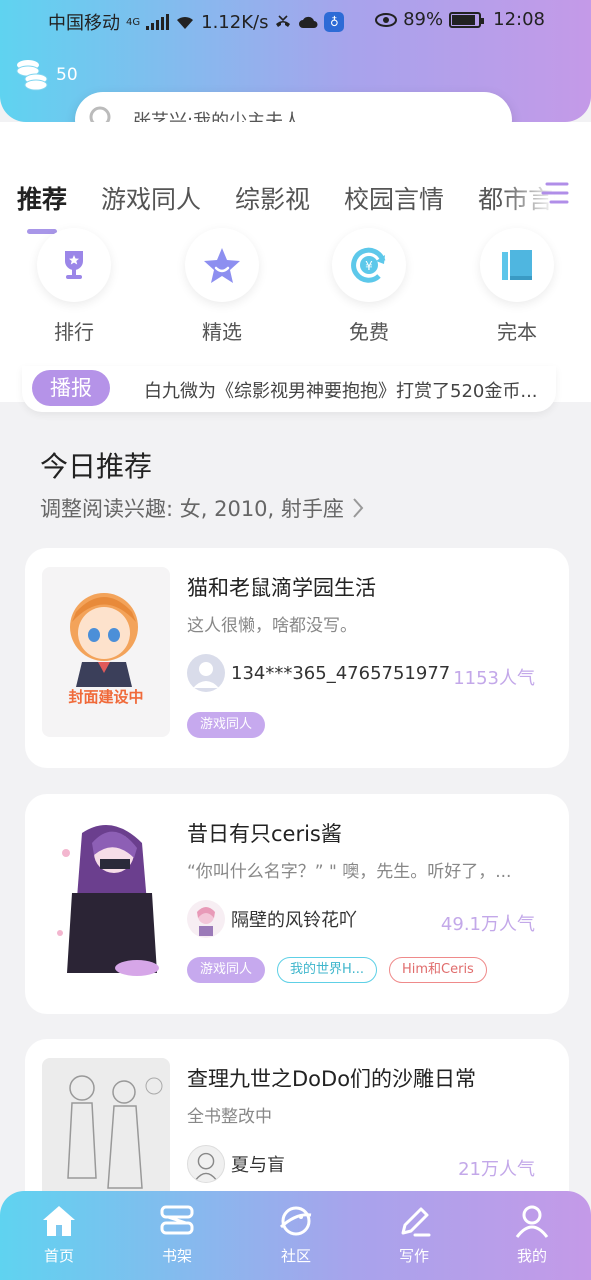  What do you see at coordinates (272, 198) in the screenshot?
I see `tab-film-tv: 综影视` at bounding box center [272, 198].